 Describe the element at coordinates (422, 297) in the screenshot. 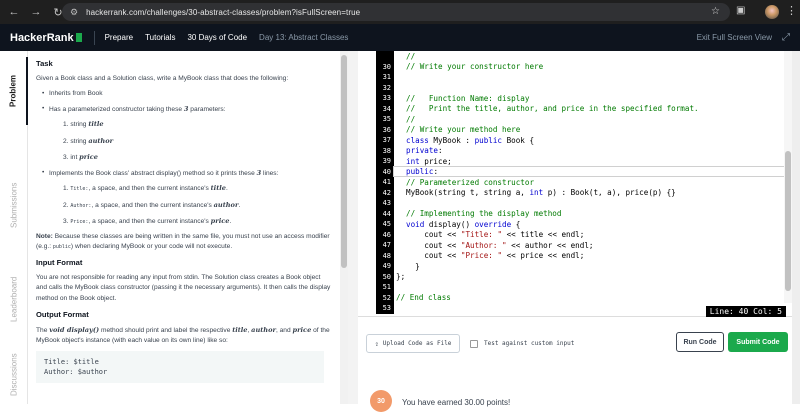

I see `line-code: // End class` at that location.